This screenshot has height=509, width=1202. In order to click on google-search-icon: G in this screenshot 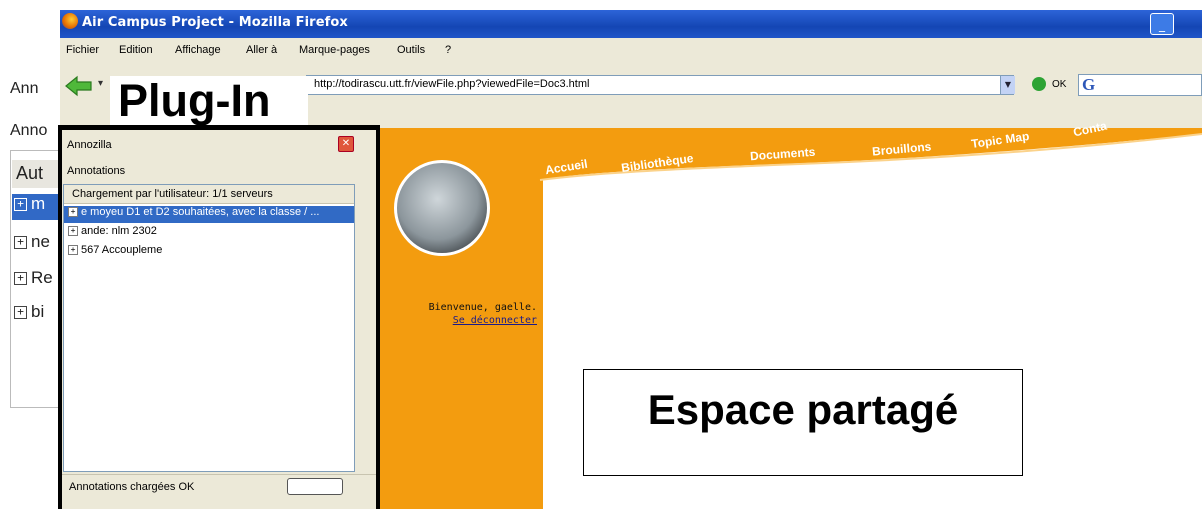, I will do `click(1089, 84)`.